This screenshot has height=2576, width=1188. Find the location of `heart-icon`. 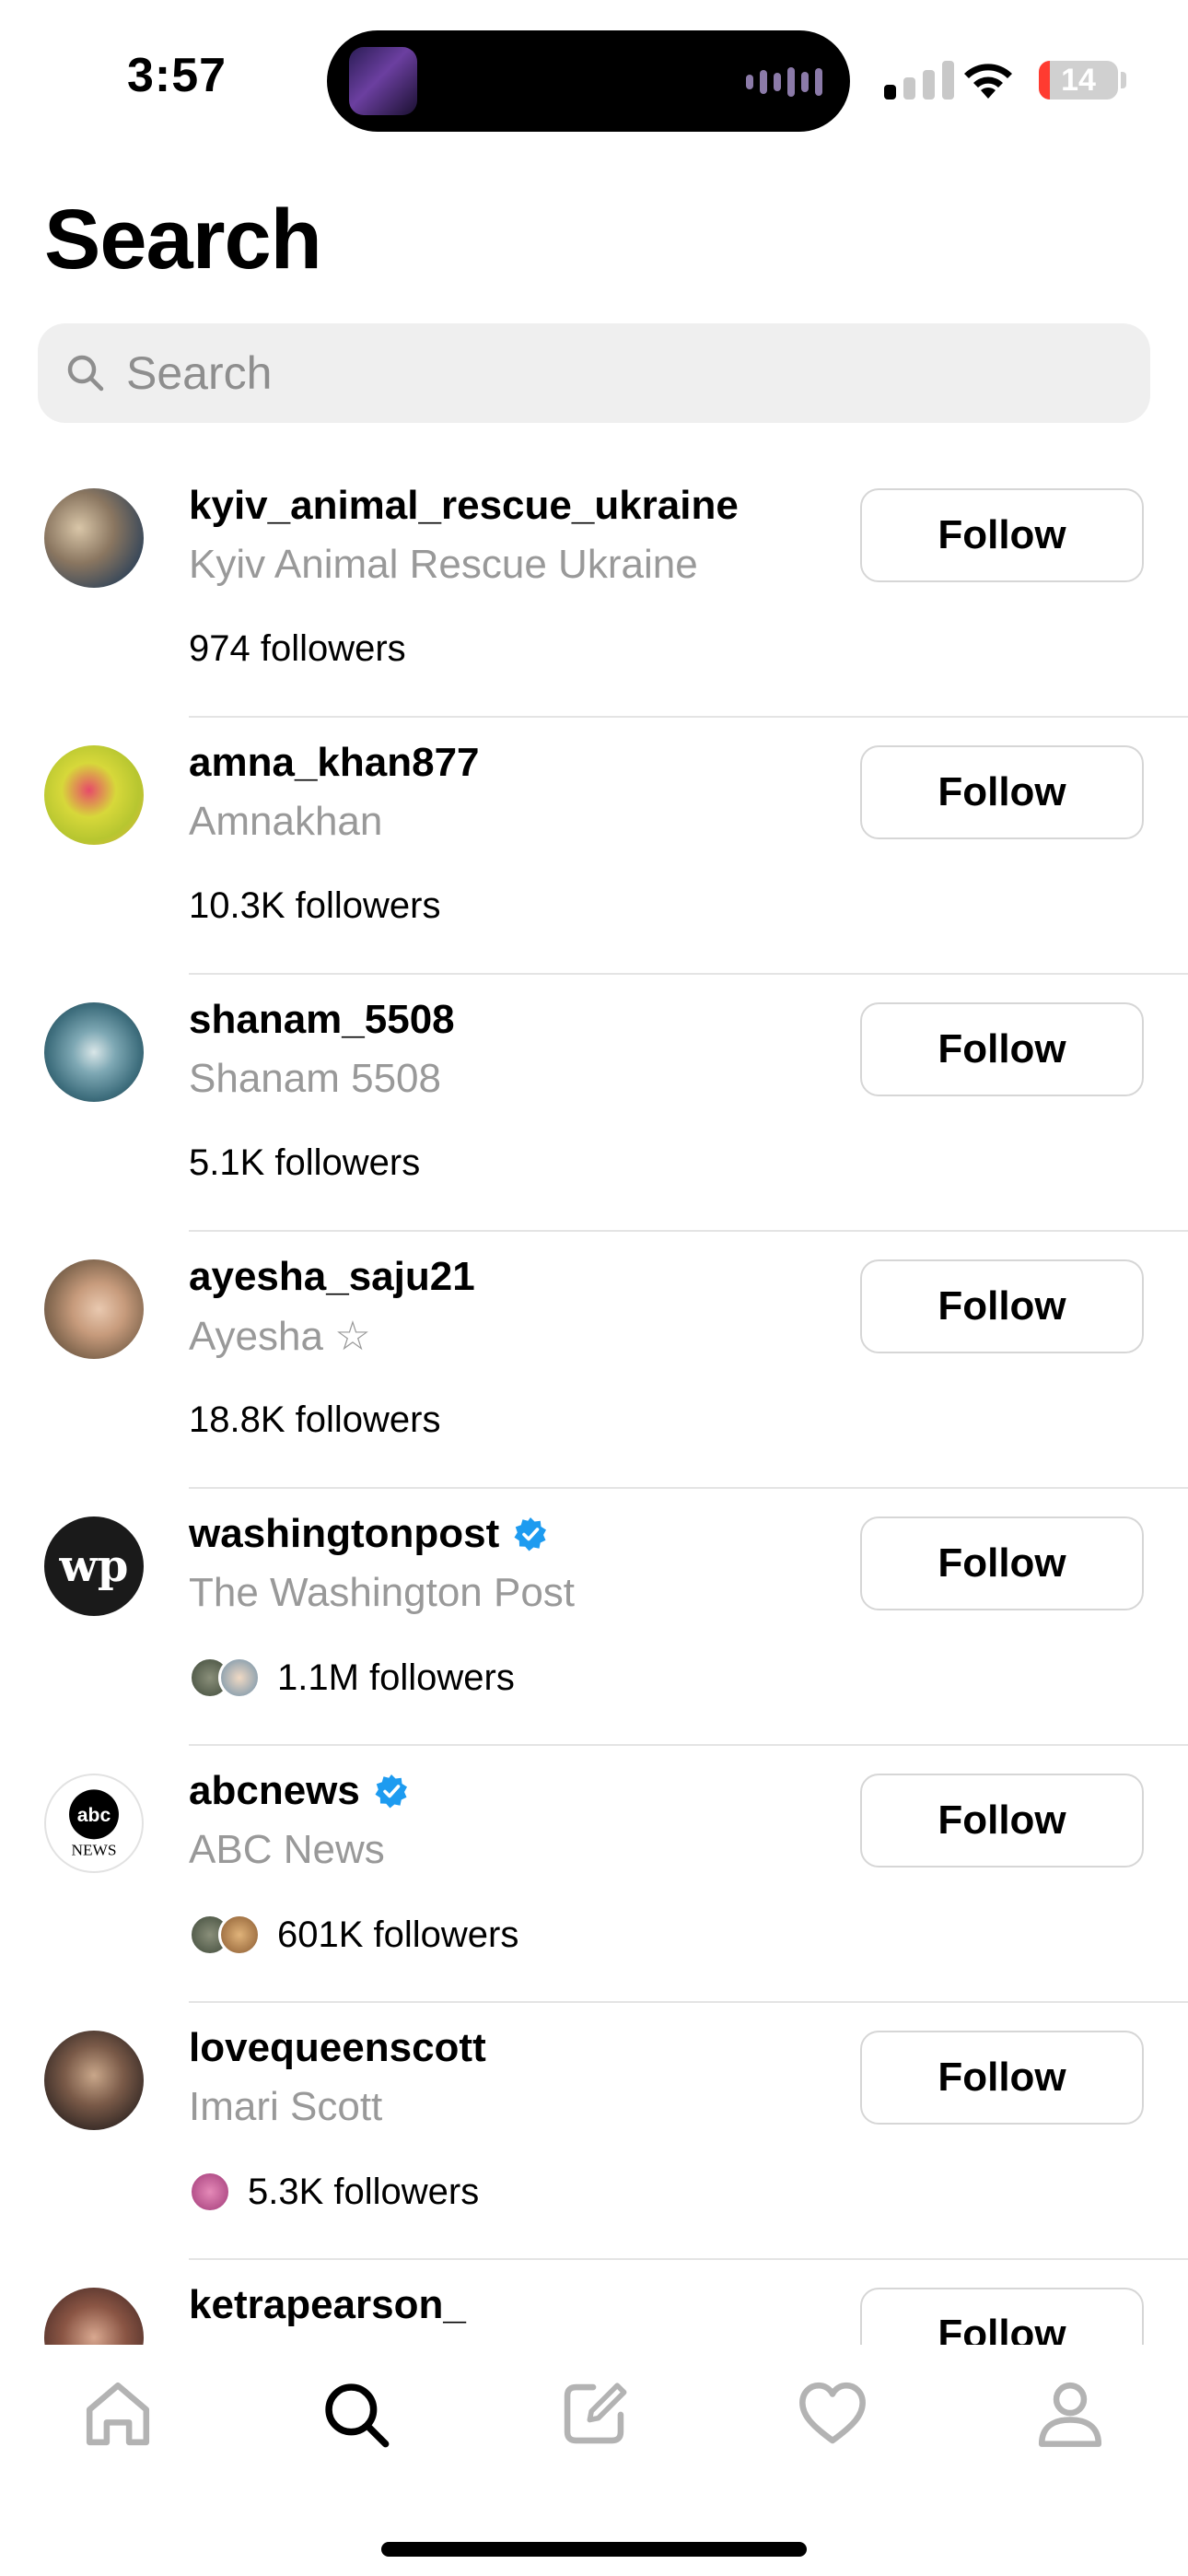

heart-icon is located at coordinates (832, 2413).